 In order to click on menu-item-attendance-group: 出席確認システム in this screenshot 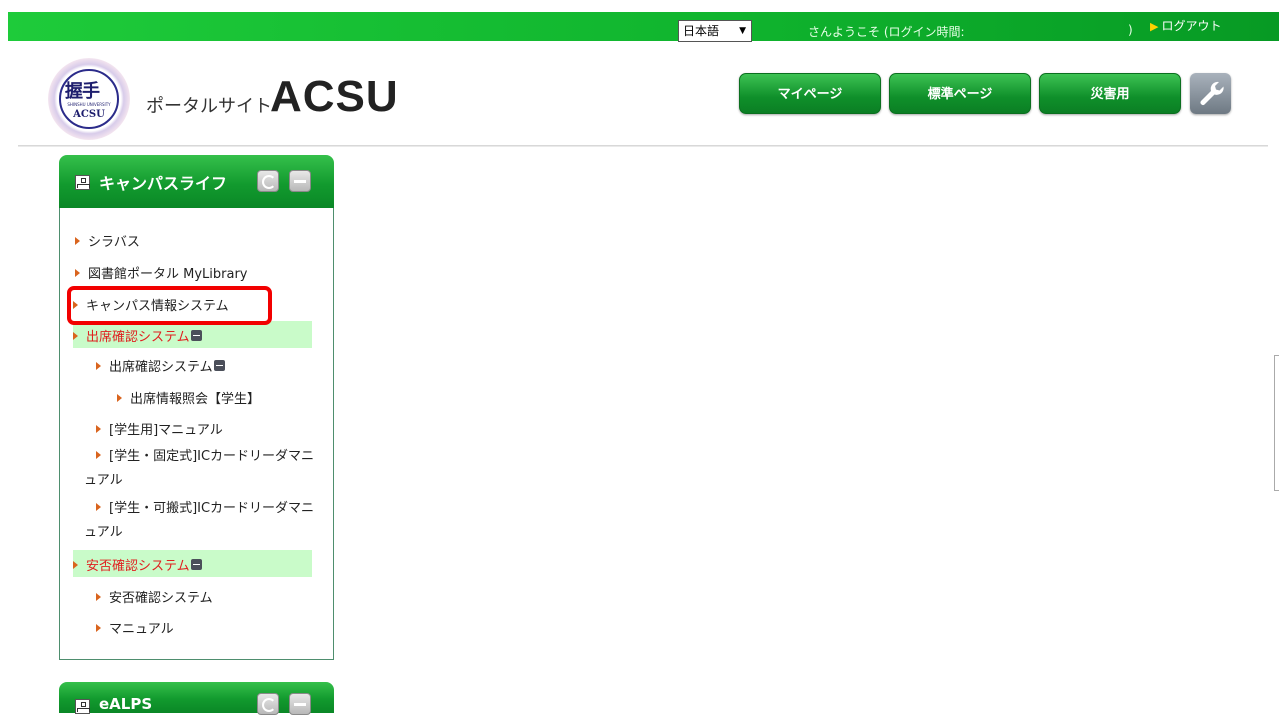, I will do `click(137, 335)`.